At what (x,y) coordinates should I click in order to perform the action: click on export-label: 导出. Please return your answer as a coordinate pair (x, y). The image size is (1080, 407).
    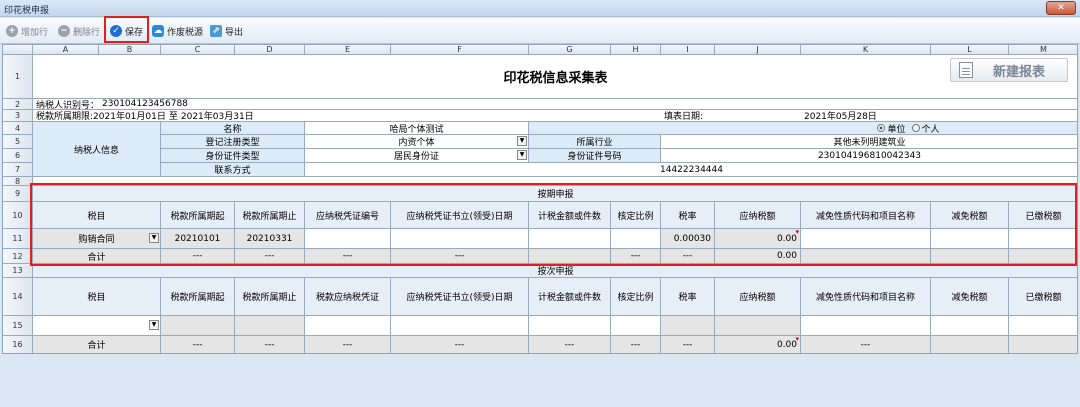
    Looking at the image, I should click on (234, 32).